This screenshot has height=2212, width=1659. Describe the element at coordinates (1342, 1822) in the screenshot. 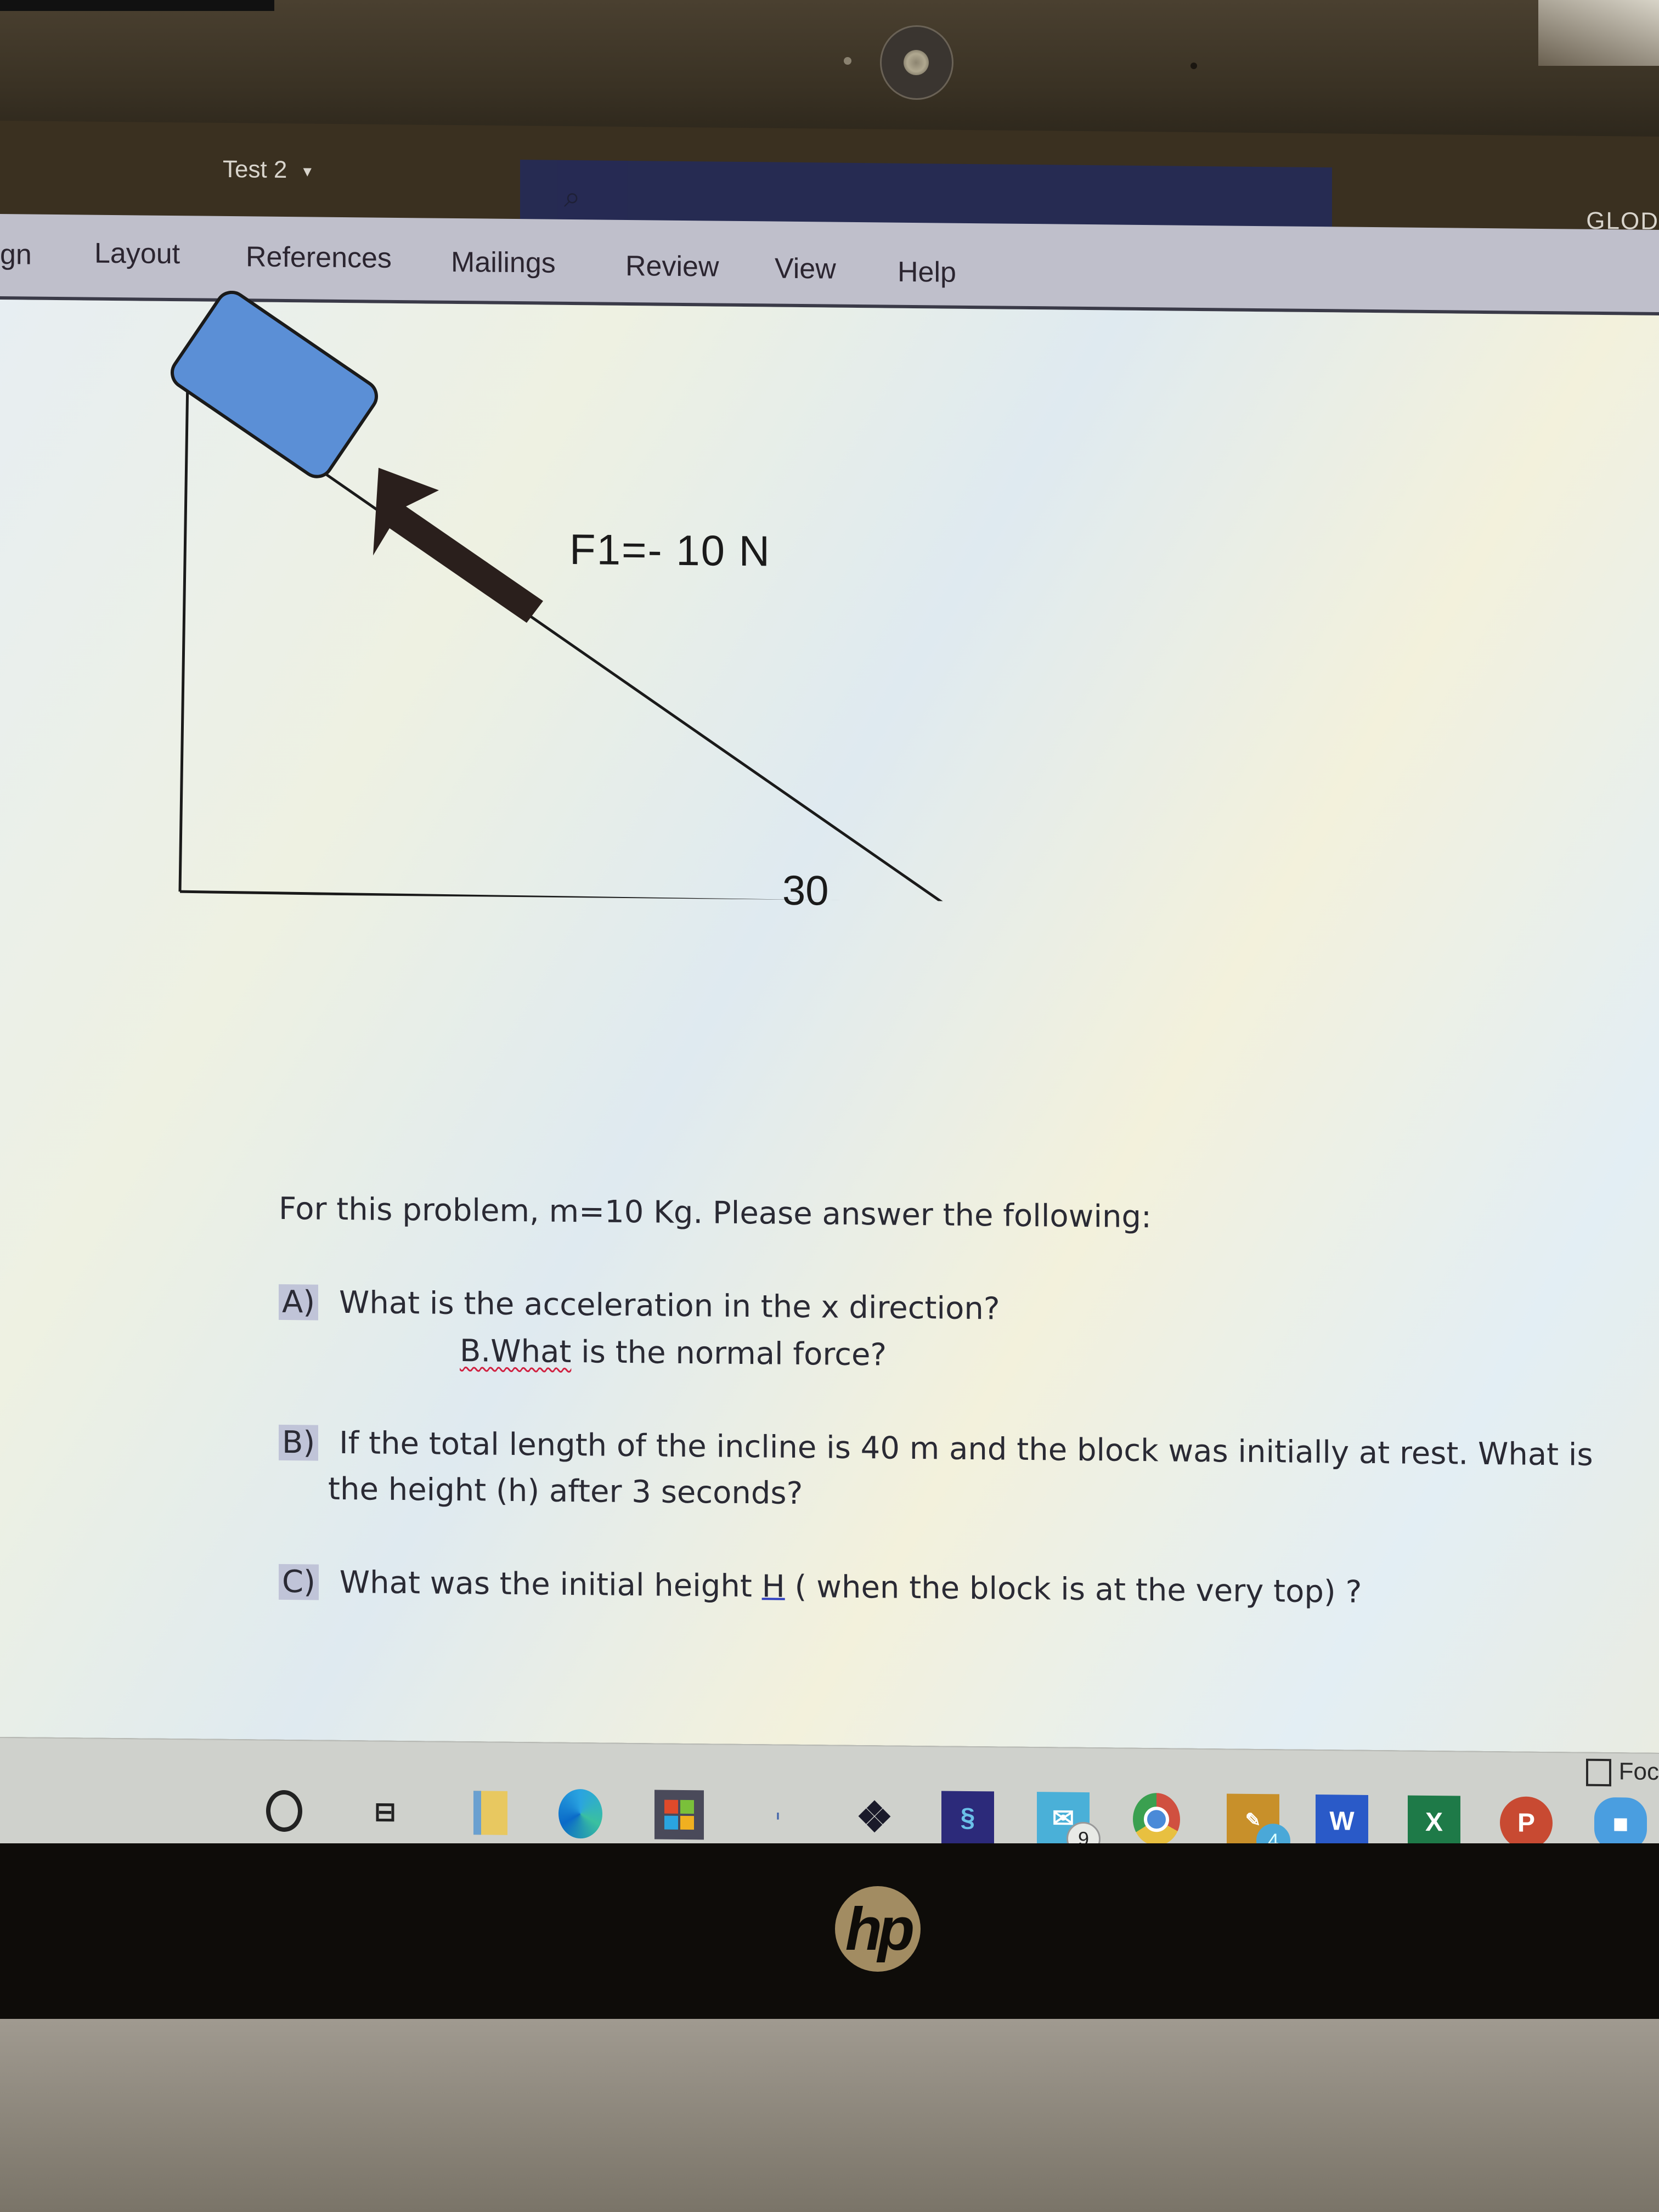

I see `word-icon: W` at that location.